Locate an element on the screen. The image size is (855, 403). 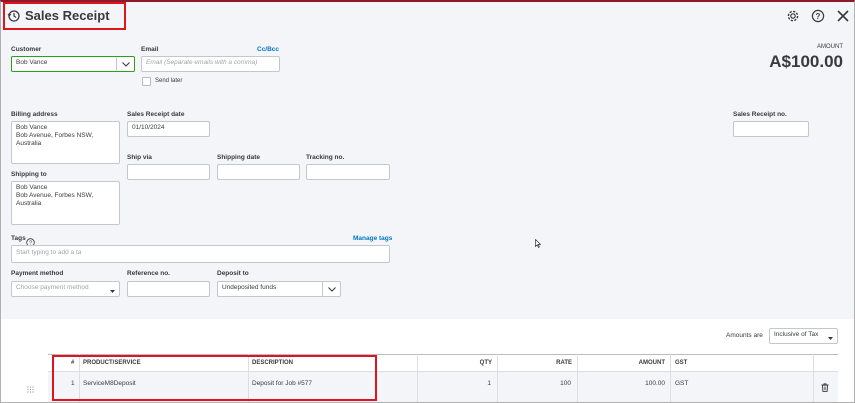
deposit-to-label: Deposit to is located at coordinates (233, 273).